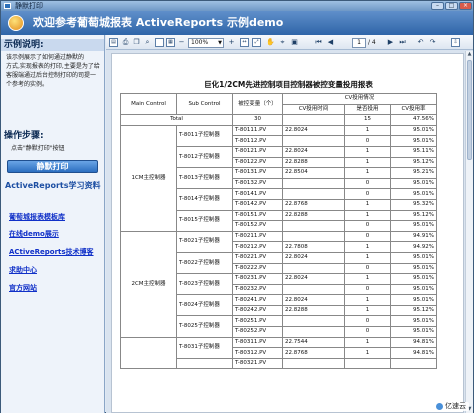 This screenshot has height=413, width=474. Describe the element at coordinates (465, 6) in the screenshot. I see `close-icon: ×` at that location.